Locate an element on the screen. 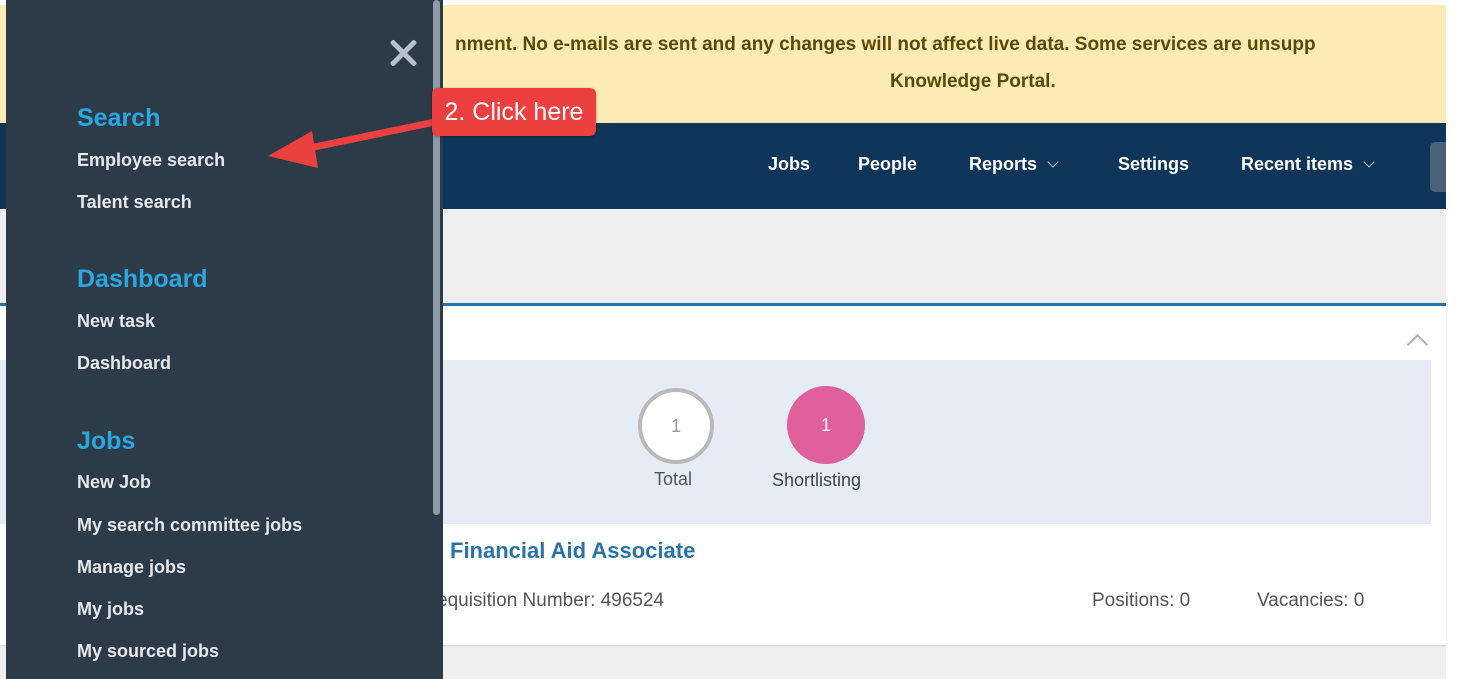 This screenshot has width=1462, height=679. nav-people-label: People is located at coordinates (888, 164).